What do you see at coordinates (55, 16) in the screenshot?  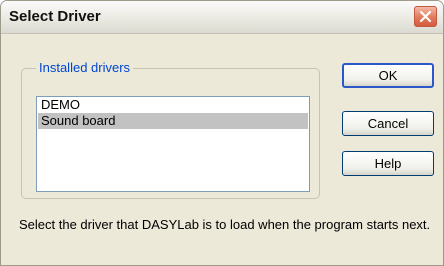 I see `dialog-title: Select Driver` at bounding box center [55, 16].